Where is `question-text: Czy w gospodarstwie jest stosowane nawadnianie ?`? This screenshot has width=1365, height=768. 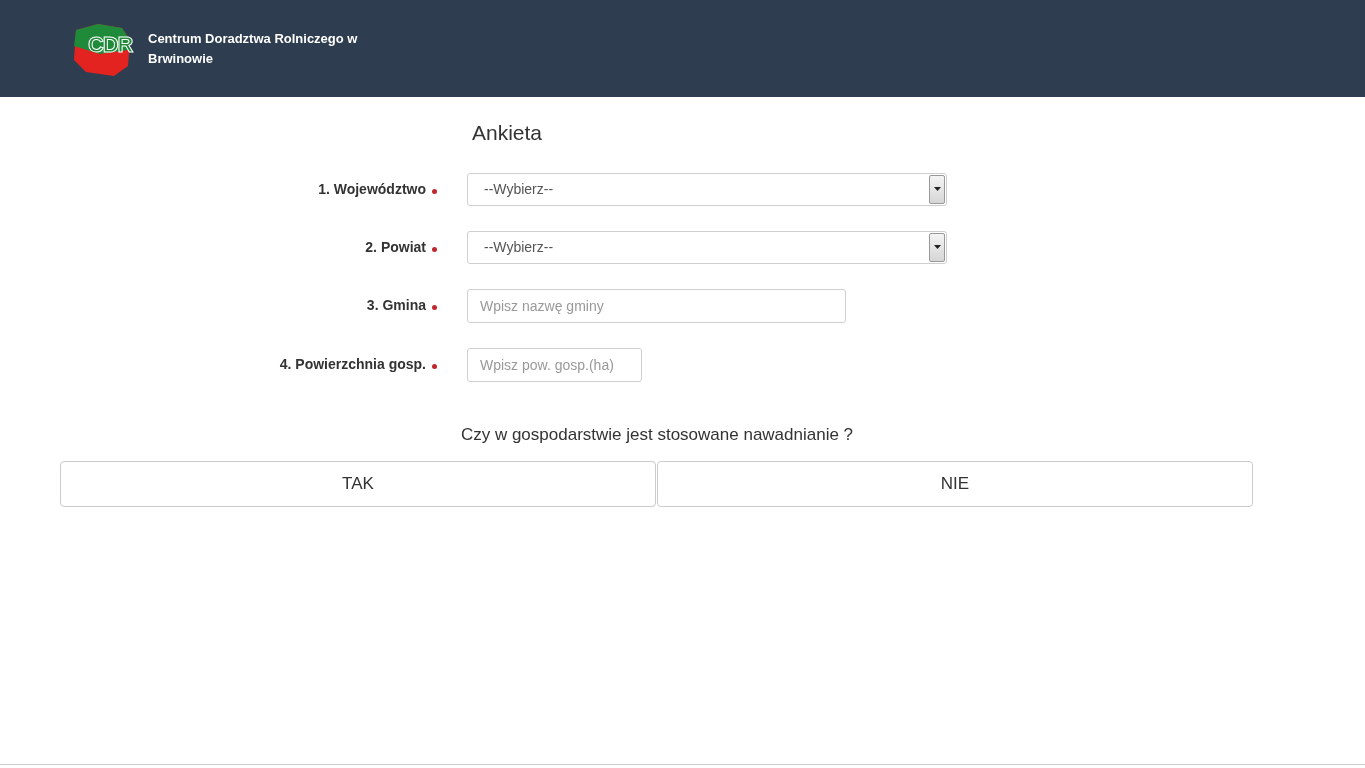 question-text: Czy w gospodarstwie jest stosowane nawadnianie ? is located at coordinates (657, 434).